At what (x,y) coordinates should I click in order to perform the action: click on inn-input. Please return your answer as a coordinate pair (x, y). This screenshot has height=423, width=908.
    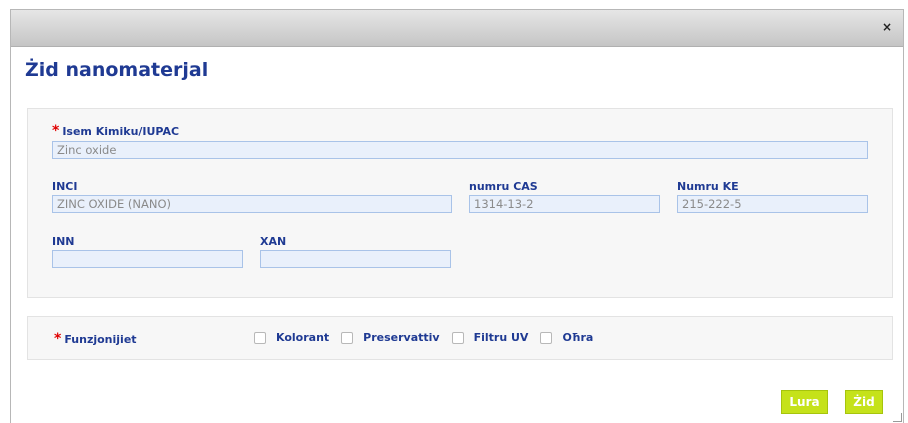
    Looking at the image, I should click on (147, 259).